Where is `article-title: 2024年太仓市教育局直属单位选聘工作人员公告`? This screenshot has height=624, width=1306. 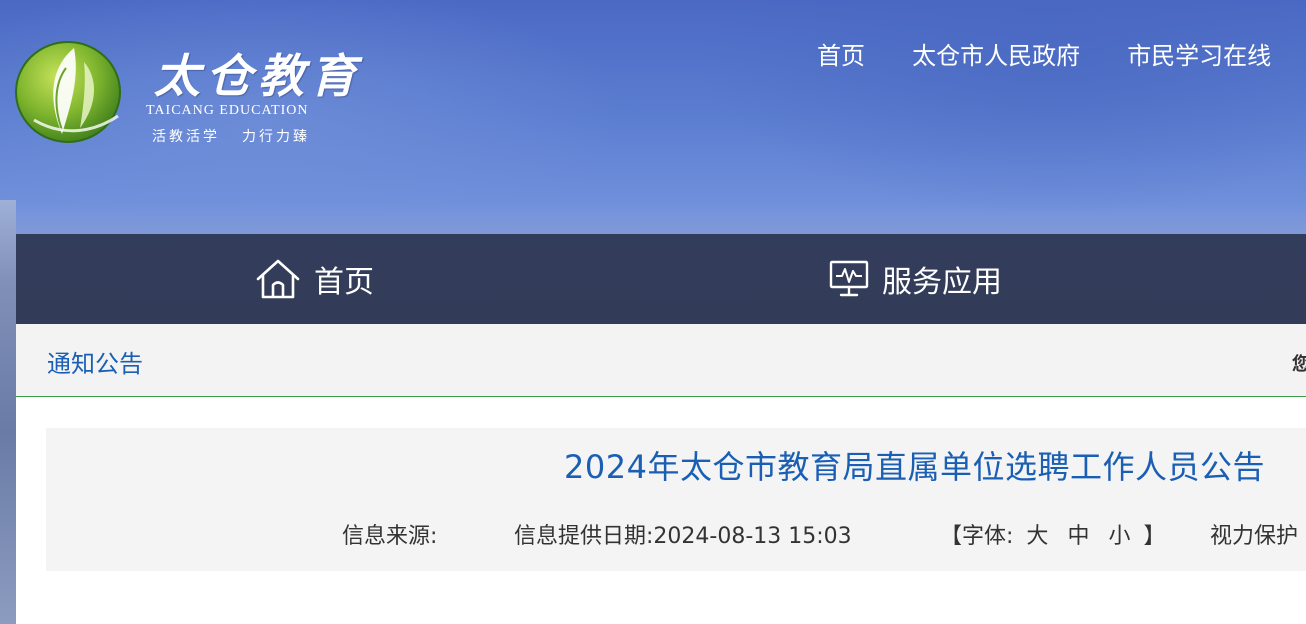 article-title: 2024年太仓市教育局直属单位选聘工作人员公告 is located at coordinates (914, 467).